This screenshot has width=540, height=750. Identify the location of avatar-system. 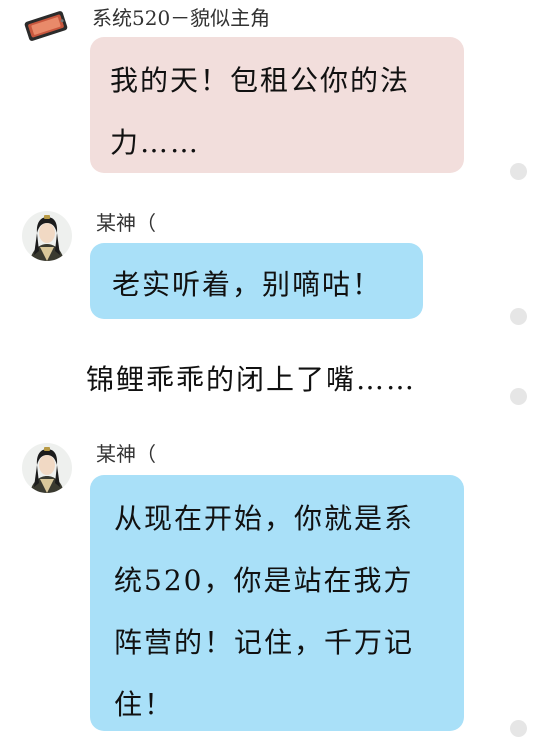
(46, 26).